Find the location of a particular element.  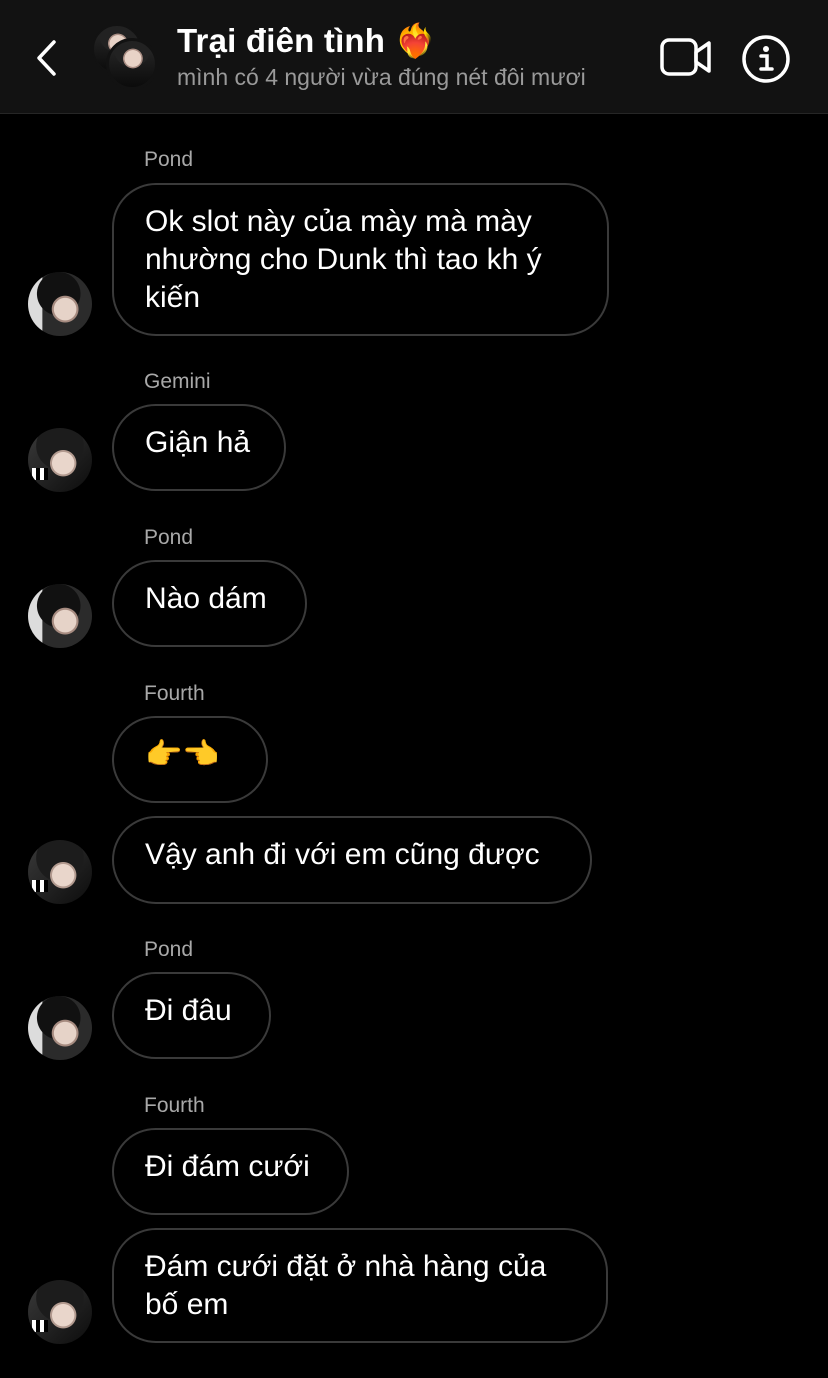

video-camera-icon is located at coordinates (685, 57).